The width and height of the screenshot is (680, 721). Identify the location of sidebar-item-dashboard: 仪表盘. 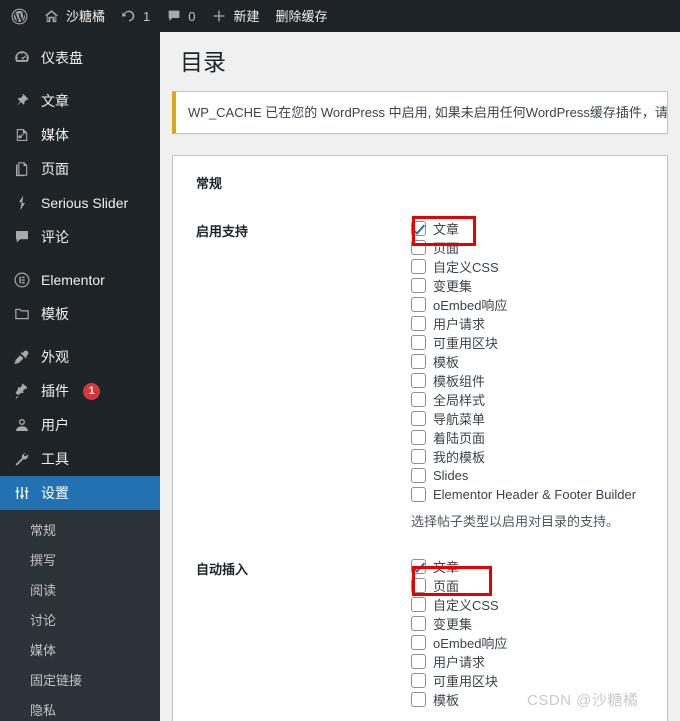
(80, 58).